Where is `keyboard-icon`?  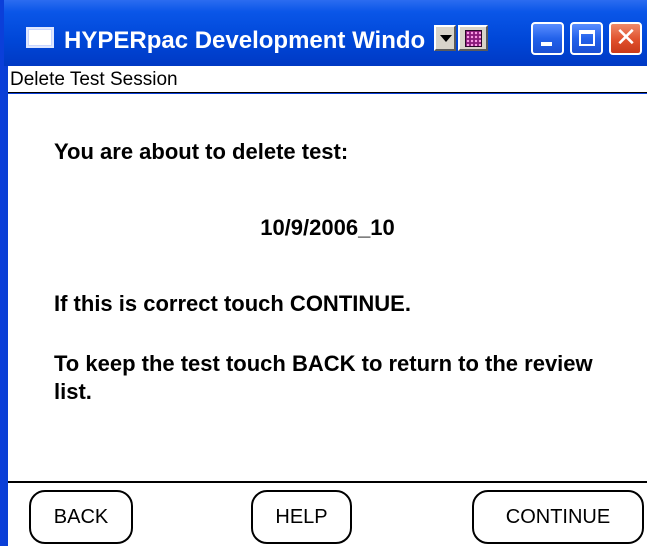 keyboard-icon is located at coordinates (473, 38).